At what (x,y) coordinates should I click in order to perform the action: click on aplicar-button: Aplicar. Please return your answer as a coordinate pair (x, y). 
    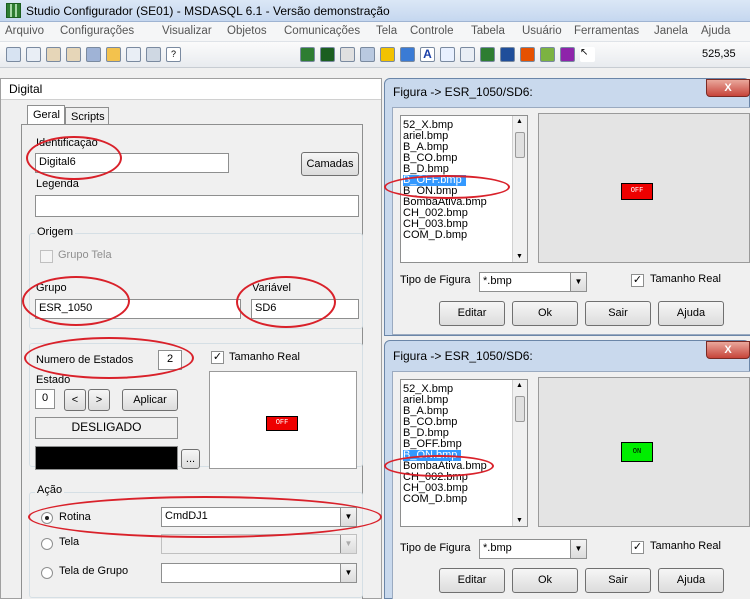
    Looking at the image, I should click on (150, 400).